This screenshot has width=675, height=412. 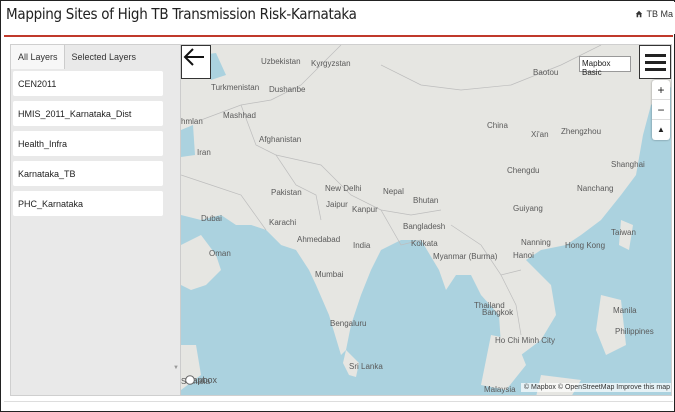 What do you see at coordinates (193, 57) in the screenshot?
I see `arrow-left-icon` at bounding box center [193, 57].